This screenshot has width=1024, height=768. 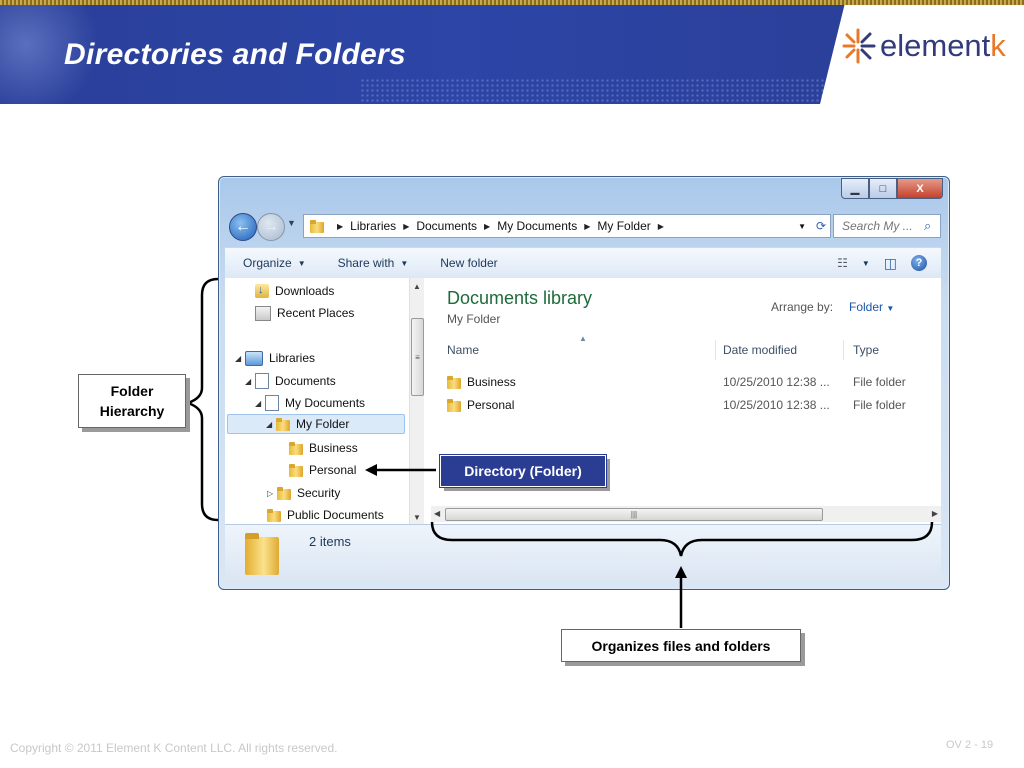 What do you see at coordinates (681, 645) in the screenshot?
I see `organizes-callout: Organizes files and folders` at bounding box center [681, 645].